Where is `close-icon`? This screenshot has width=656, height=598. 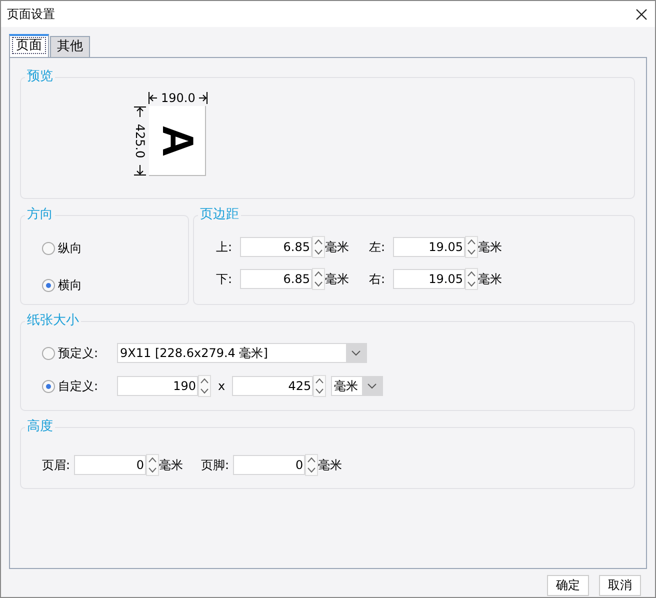
close-icon is located at coordinates (641, 14).